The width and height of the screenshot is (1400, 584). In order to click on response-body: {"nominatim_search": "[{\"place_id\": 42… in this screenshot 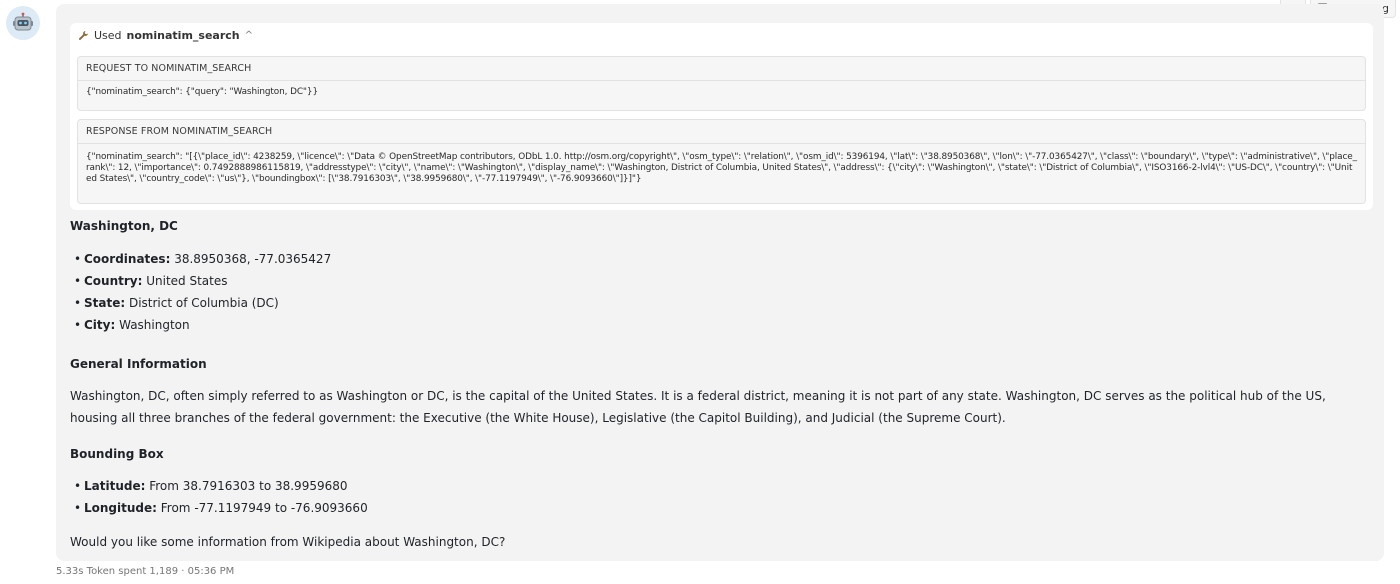, I will do `click(721, 168)`.